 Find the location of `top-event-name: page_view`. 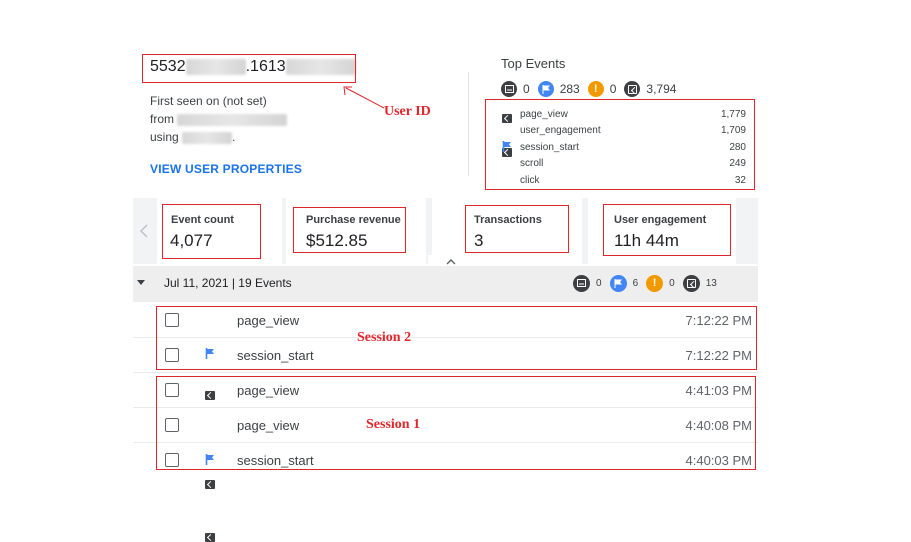

top-event-name: page_view is located at coordinates (544, 114).